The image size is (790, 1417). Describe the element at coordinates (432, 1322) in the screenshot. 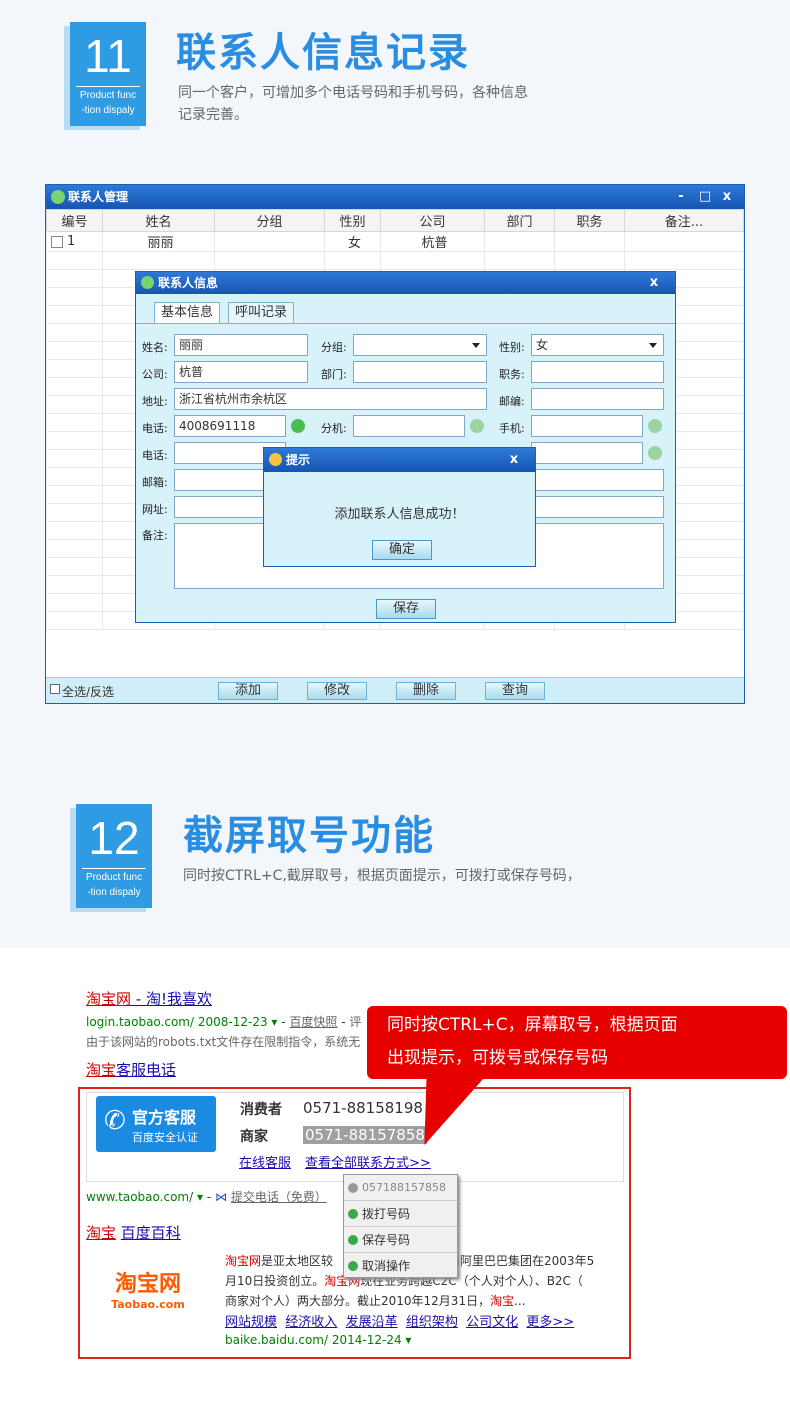

I see `baike-link: 组织架构` at that location.